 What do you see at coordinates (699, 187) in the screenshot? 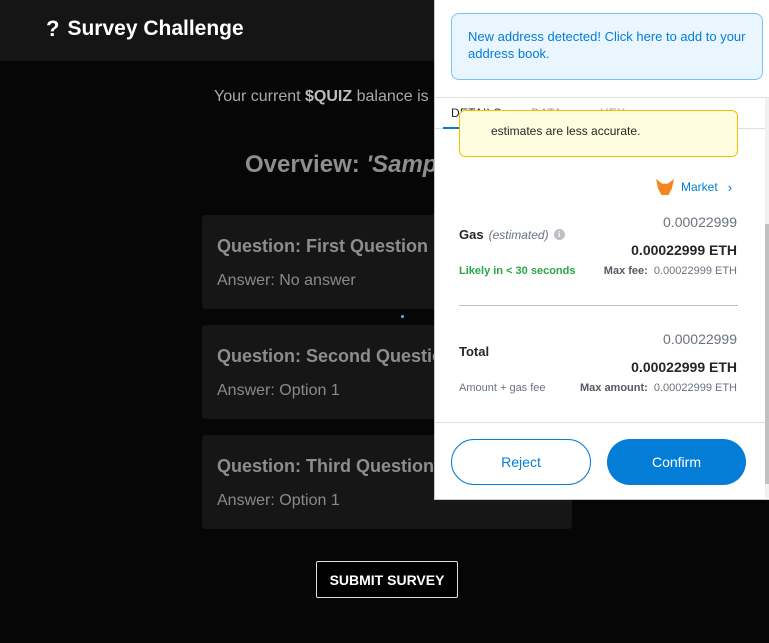
I see `market-label: Market` at bounding box center [699, 187].